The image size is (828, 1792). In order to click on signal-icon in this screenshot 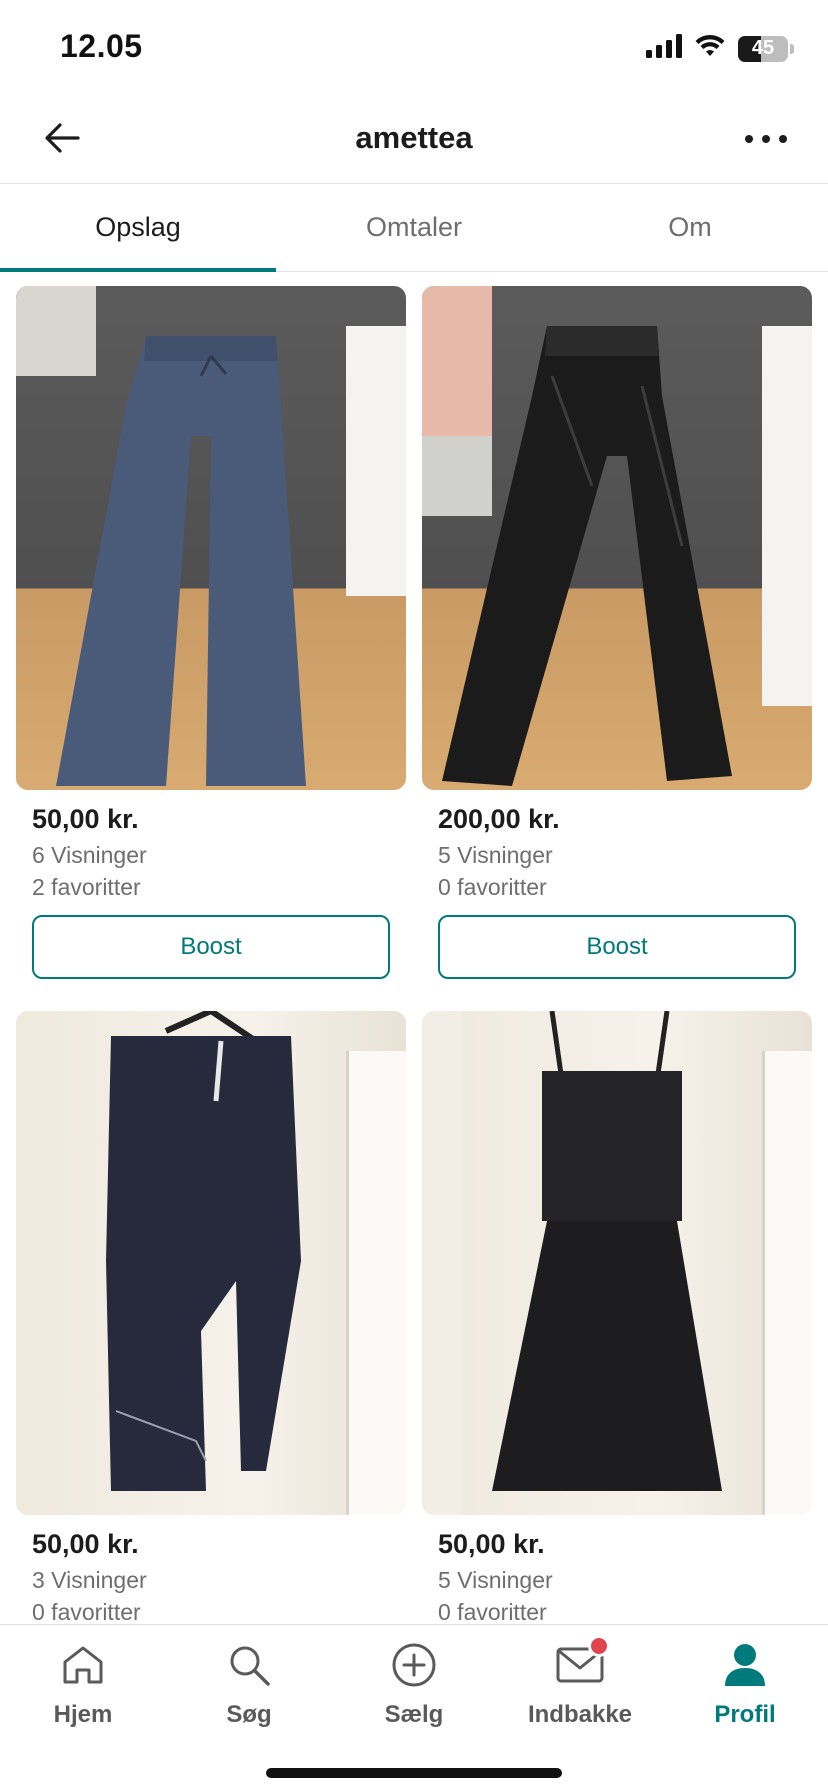, I will do `click(664, 48)`.